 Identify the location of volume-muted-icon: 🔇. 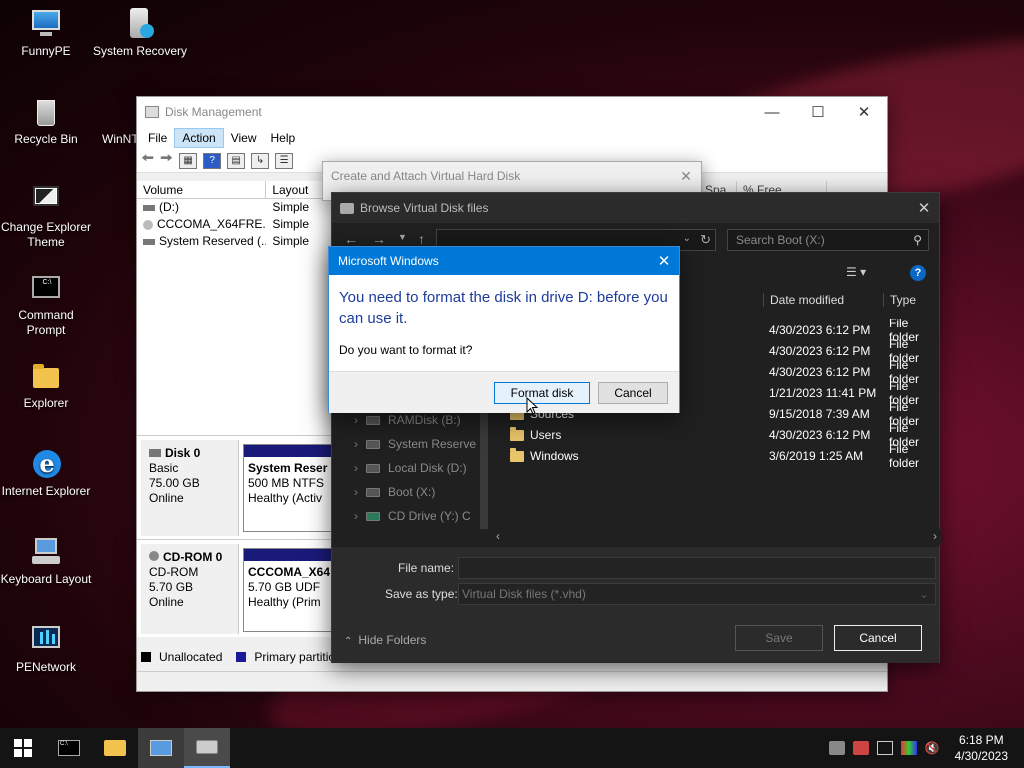
(933, 748).